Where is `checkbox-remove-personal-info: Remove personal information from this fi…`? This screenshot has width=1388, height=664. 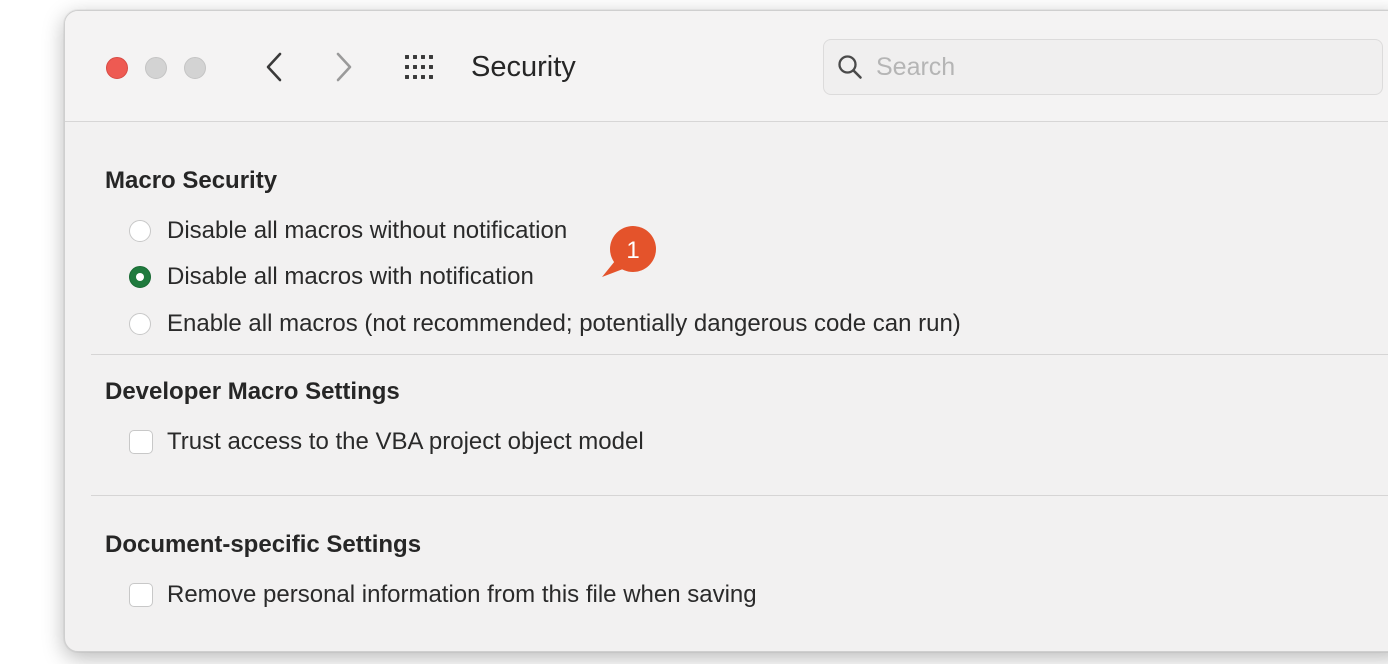 checkbox-remove-personal-info: Remove personal information from this fi… is located at coordinates (443, 595).